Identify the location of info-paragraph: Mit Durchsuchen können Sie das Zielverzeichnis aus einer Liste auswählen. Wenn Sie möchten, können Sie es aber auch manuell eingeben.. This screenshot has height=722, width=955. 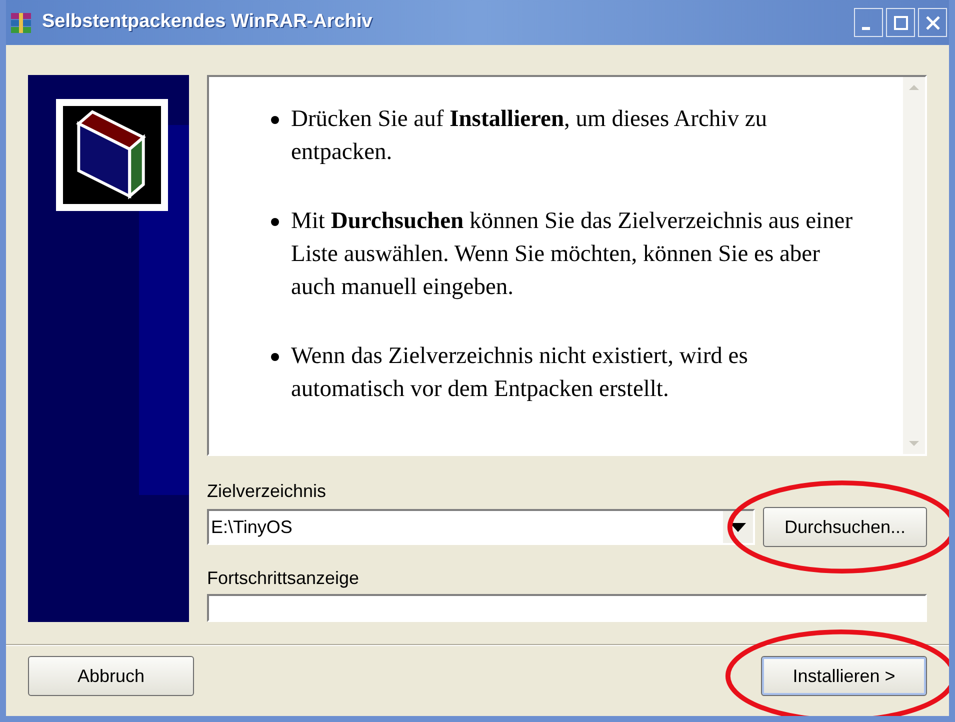
(572, 254).